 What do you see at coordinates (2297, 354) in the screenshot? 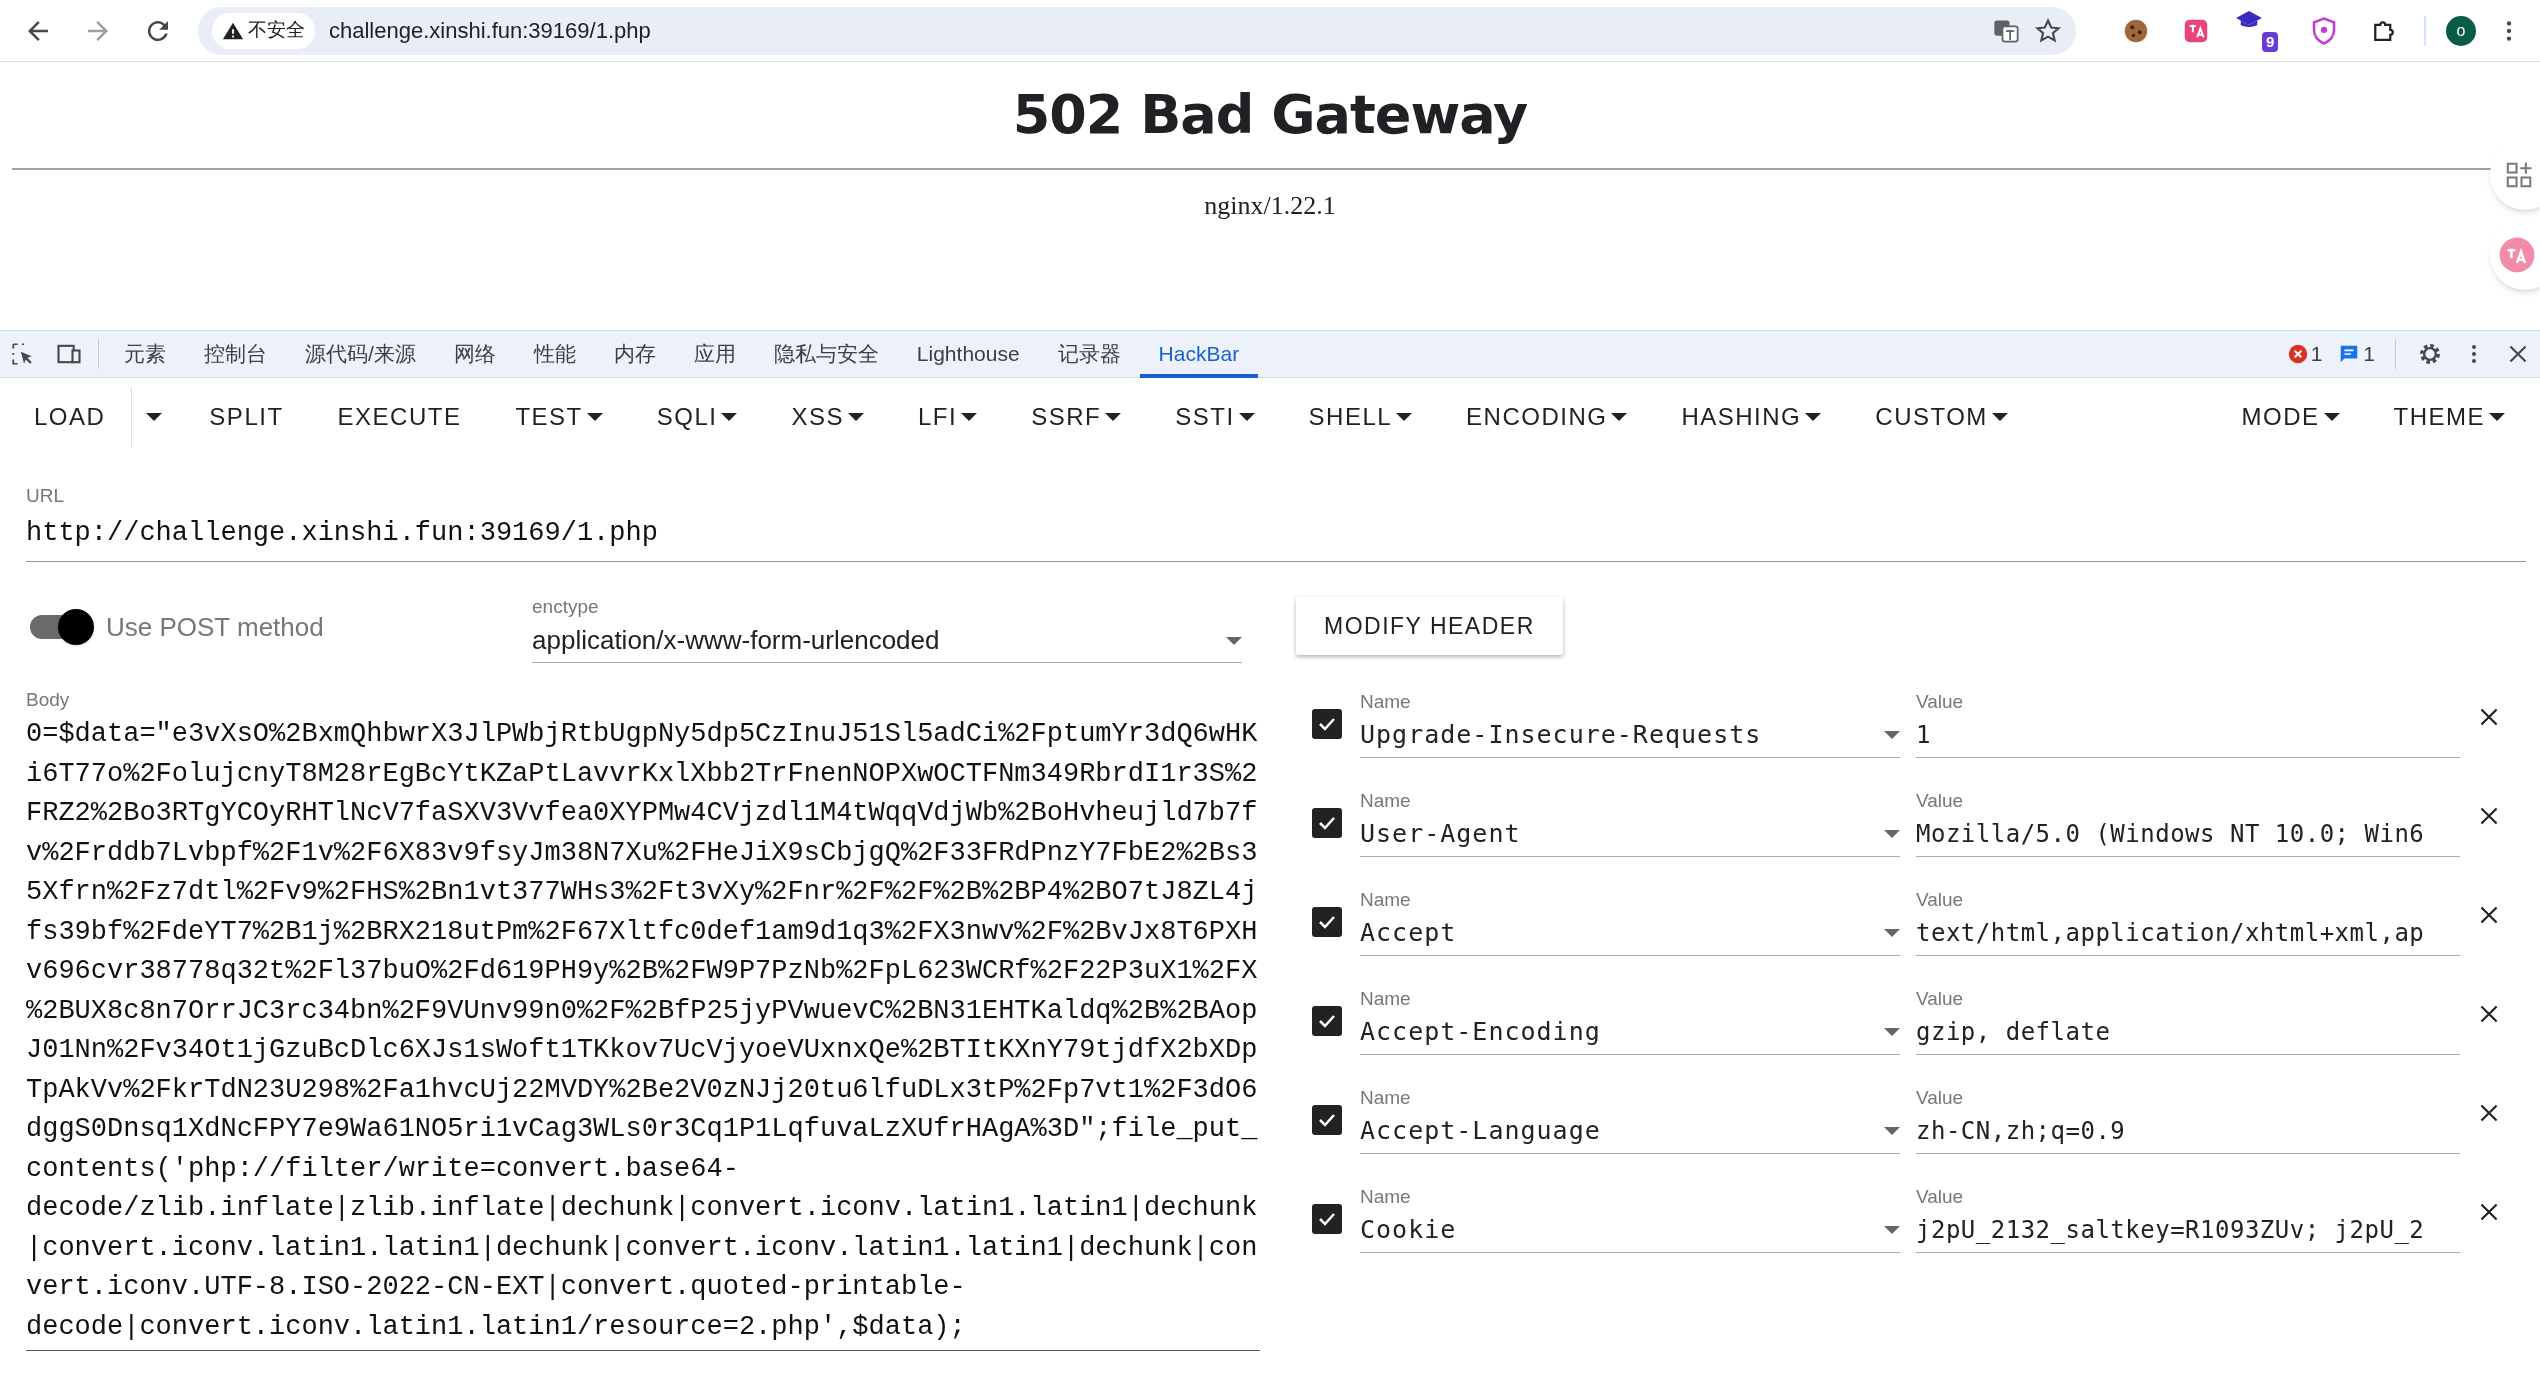
I see `error-icon` at bounding box center [2297, 354].